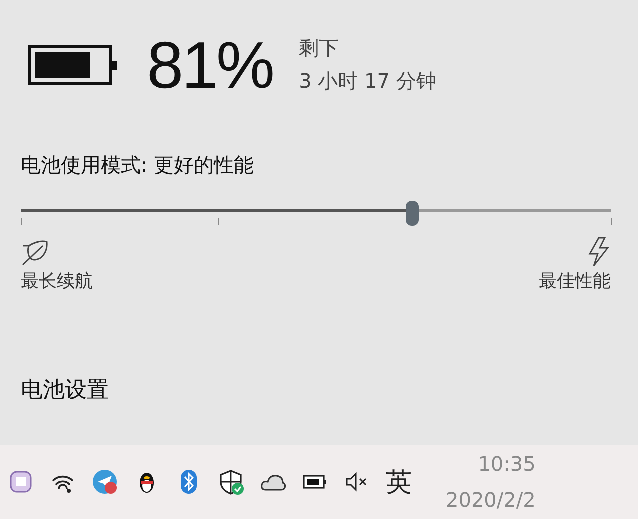  Describe the element at coordinates (575, 281) in the screenshot. I see `max-label: 最佳性能` at that location.